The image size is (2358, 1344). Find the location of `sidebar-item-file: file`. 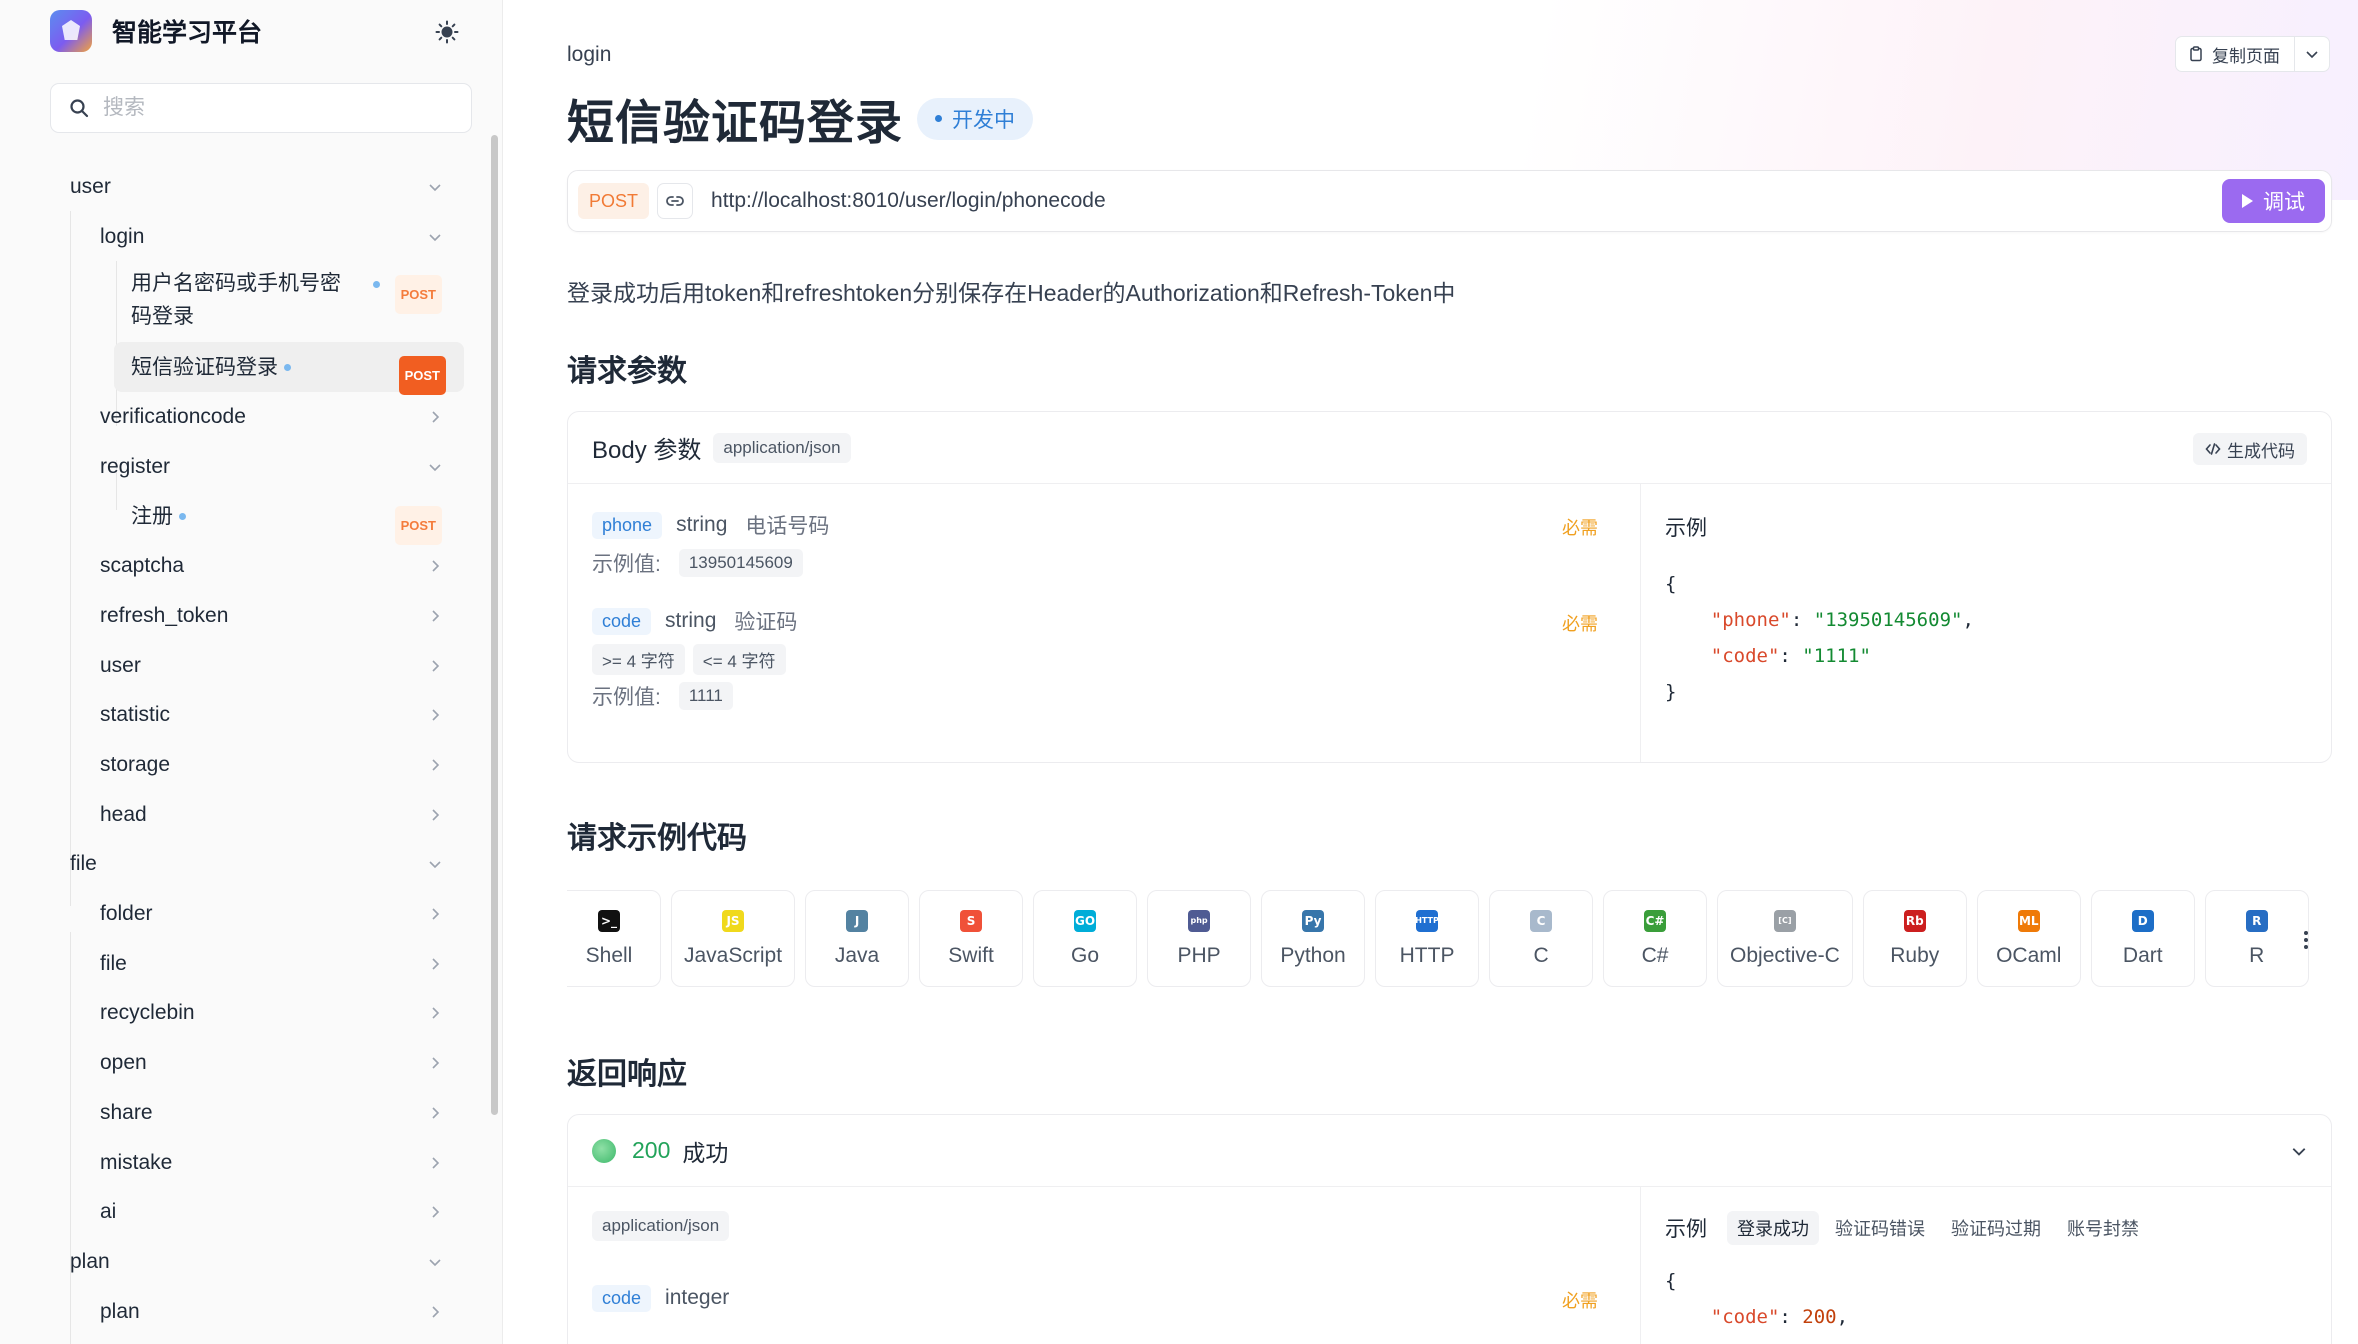

sidebar-item-file: file is located at coordinates (257, 865).